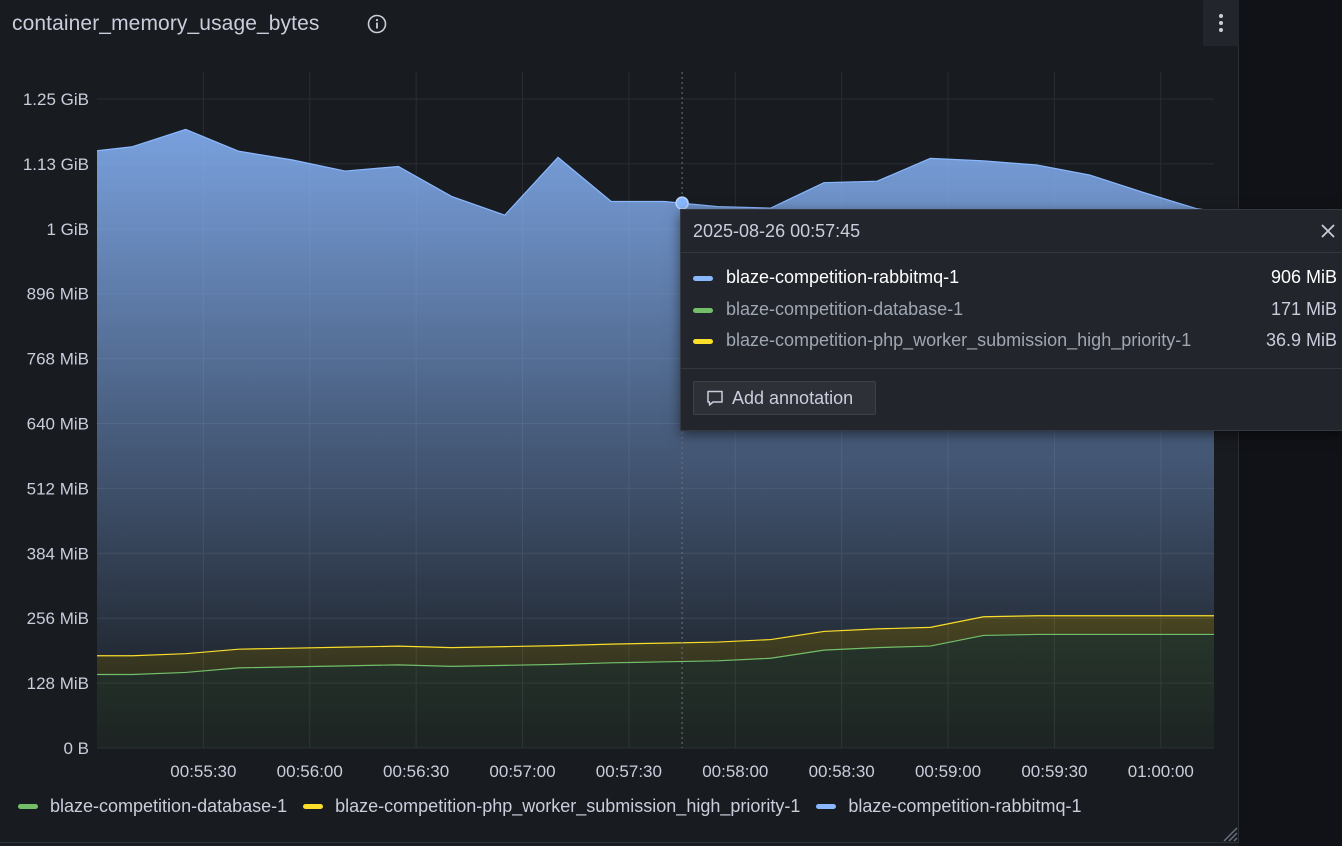  Describe the element at coordinates (1011, 280) in the screenshot. I see `tooltip-row: blaze-competition-rabbitmq-1 906 MiB` at that location.